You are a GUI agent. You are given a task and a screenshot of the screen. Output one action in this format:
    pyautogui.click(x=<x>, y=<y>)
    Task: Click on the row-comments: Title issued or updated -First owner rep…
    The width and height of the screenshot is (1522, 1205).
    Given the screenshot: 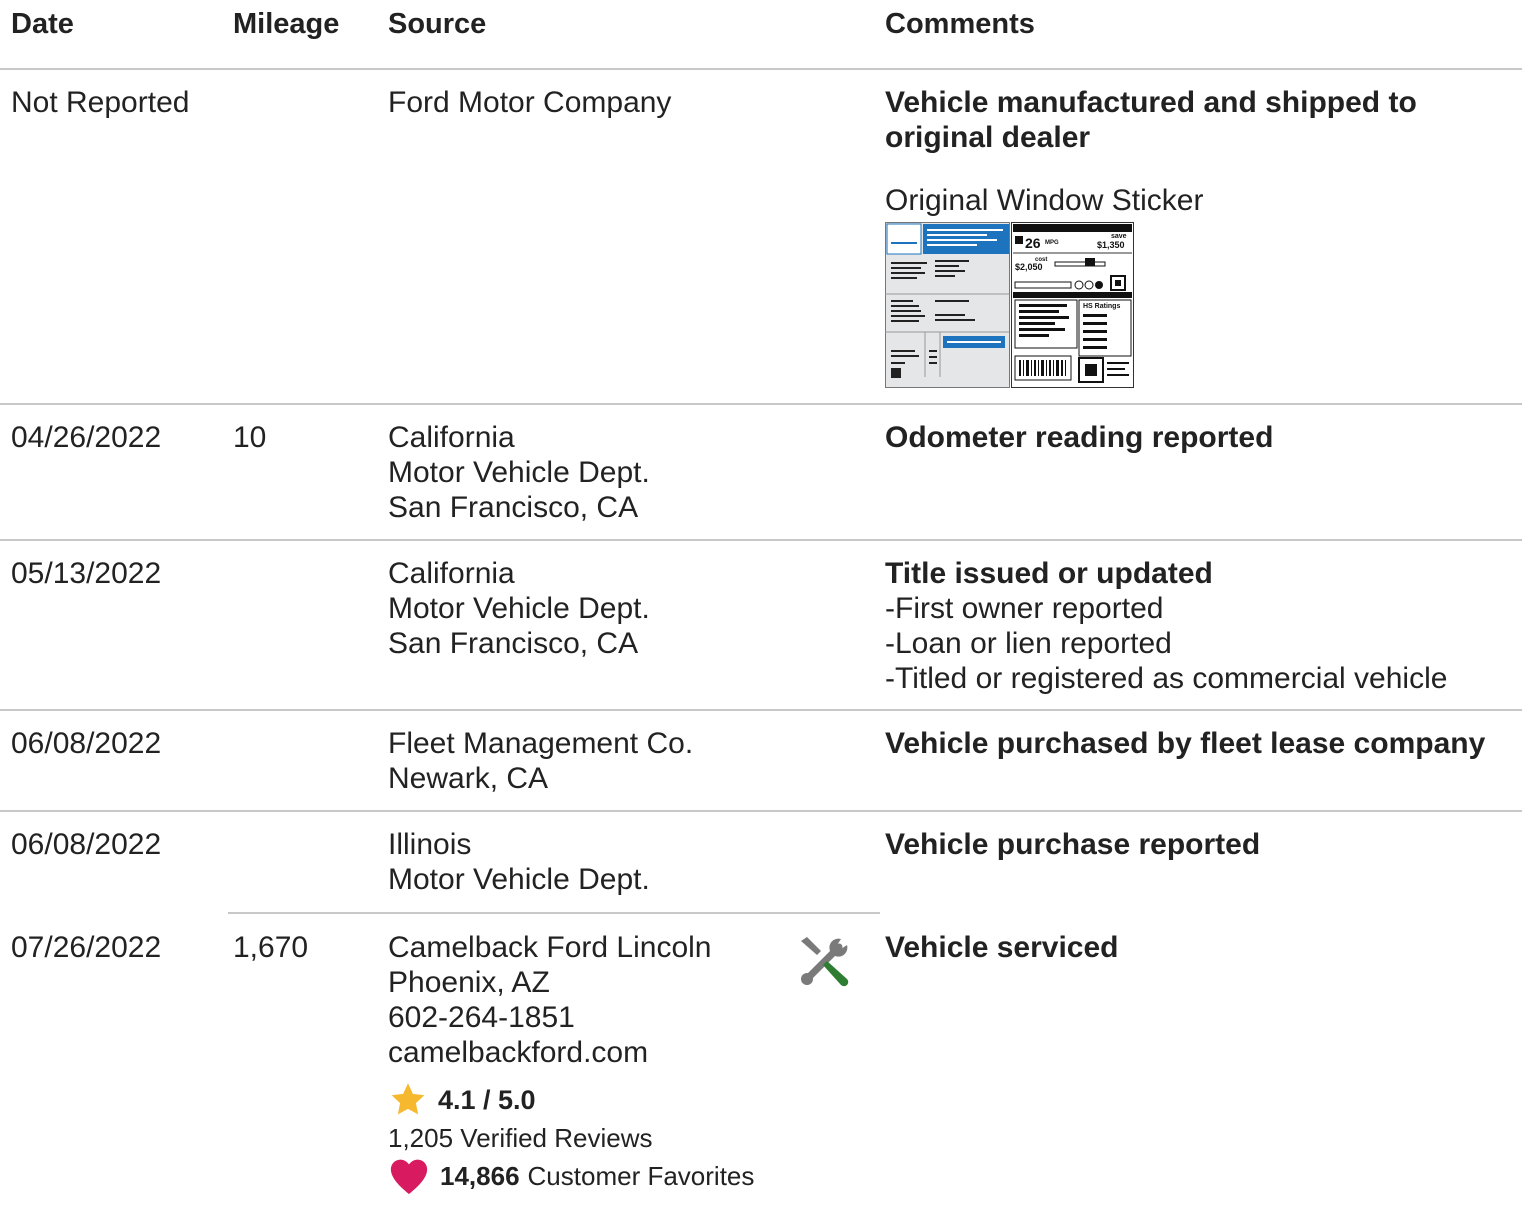 What is the action you would take?
    pyautogui.click(x=1200, y=626)
    